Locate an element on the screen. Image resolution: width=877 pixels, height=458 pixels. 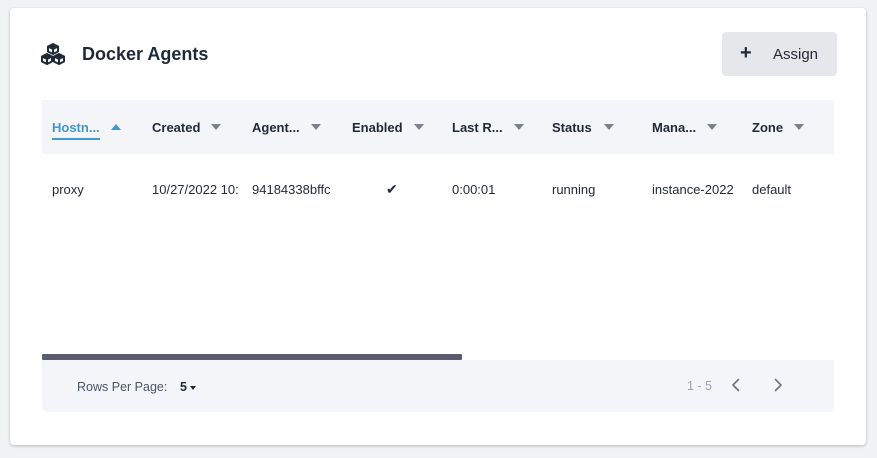
cell-agent: 94184338bffc is located at coordinates (291, 189).